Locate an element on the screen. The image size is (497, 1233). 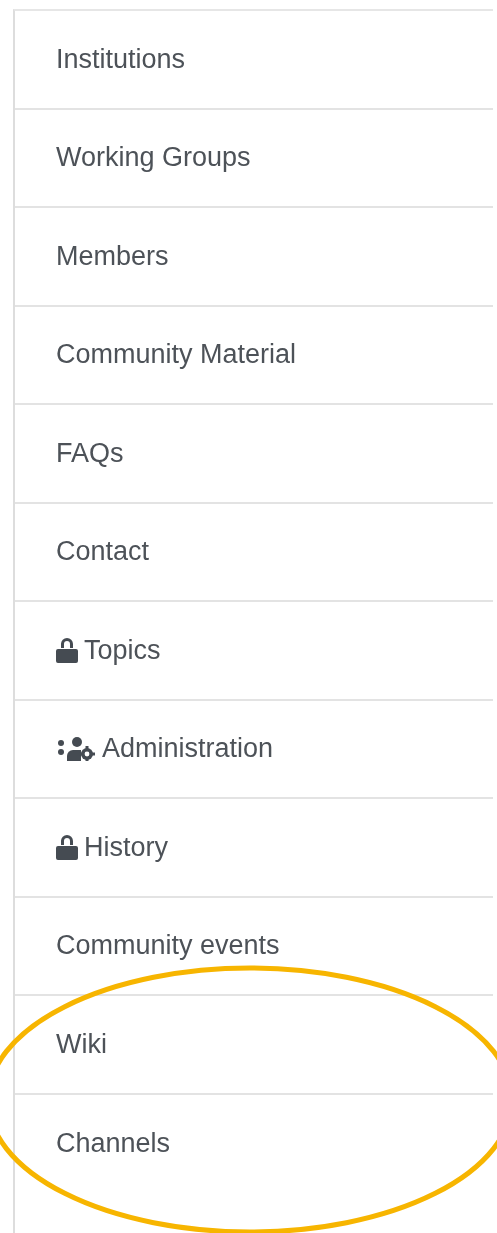
menu-link: Members is located at coordinates (112, 256).